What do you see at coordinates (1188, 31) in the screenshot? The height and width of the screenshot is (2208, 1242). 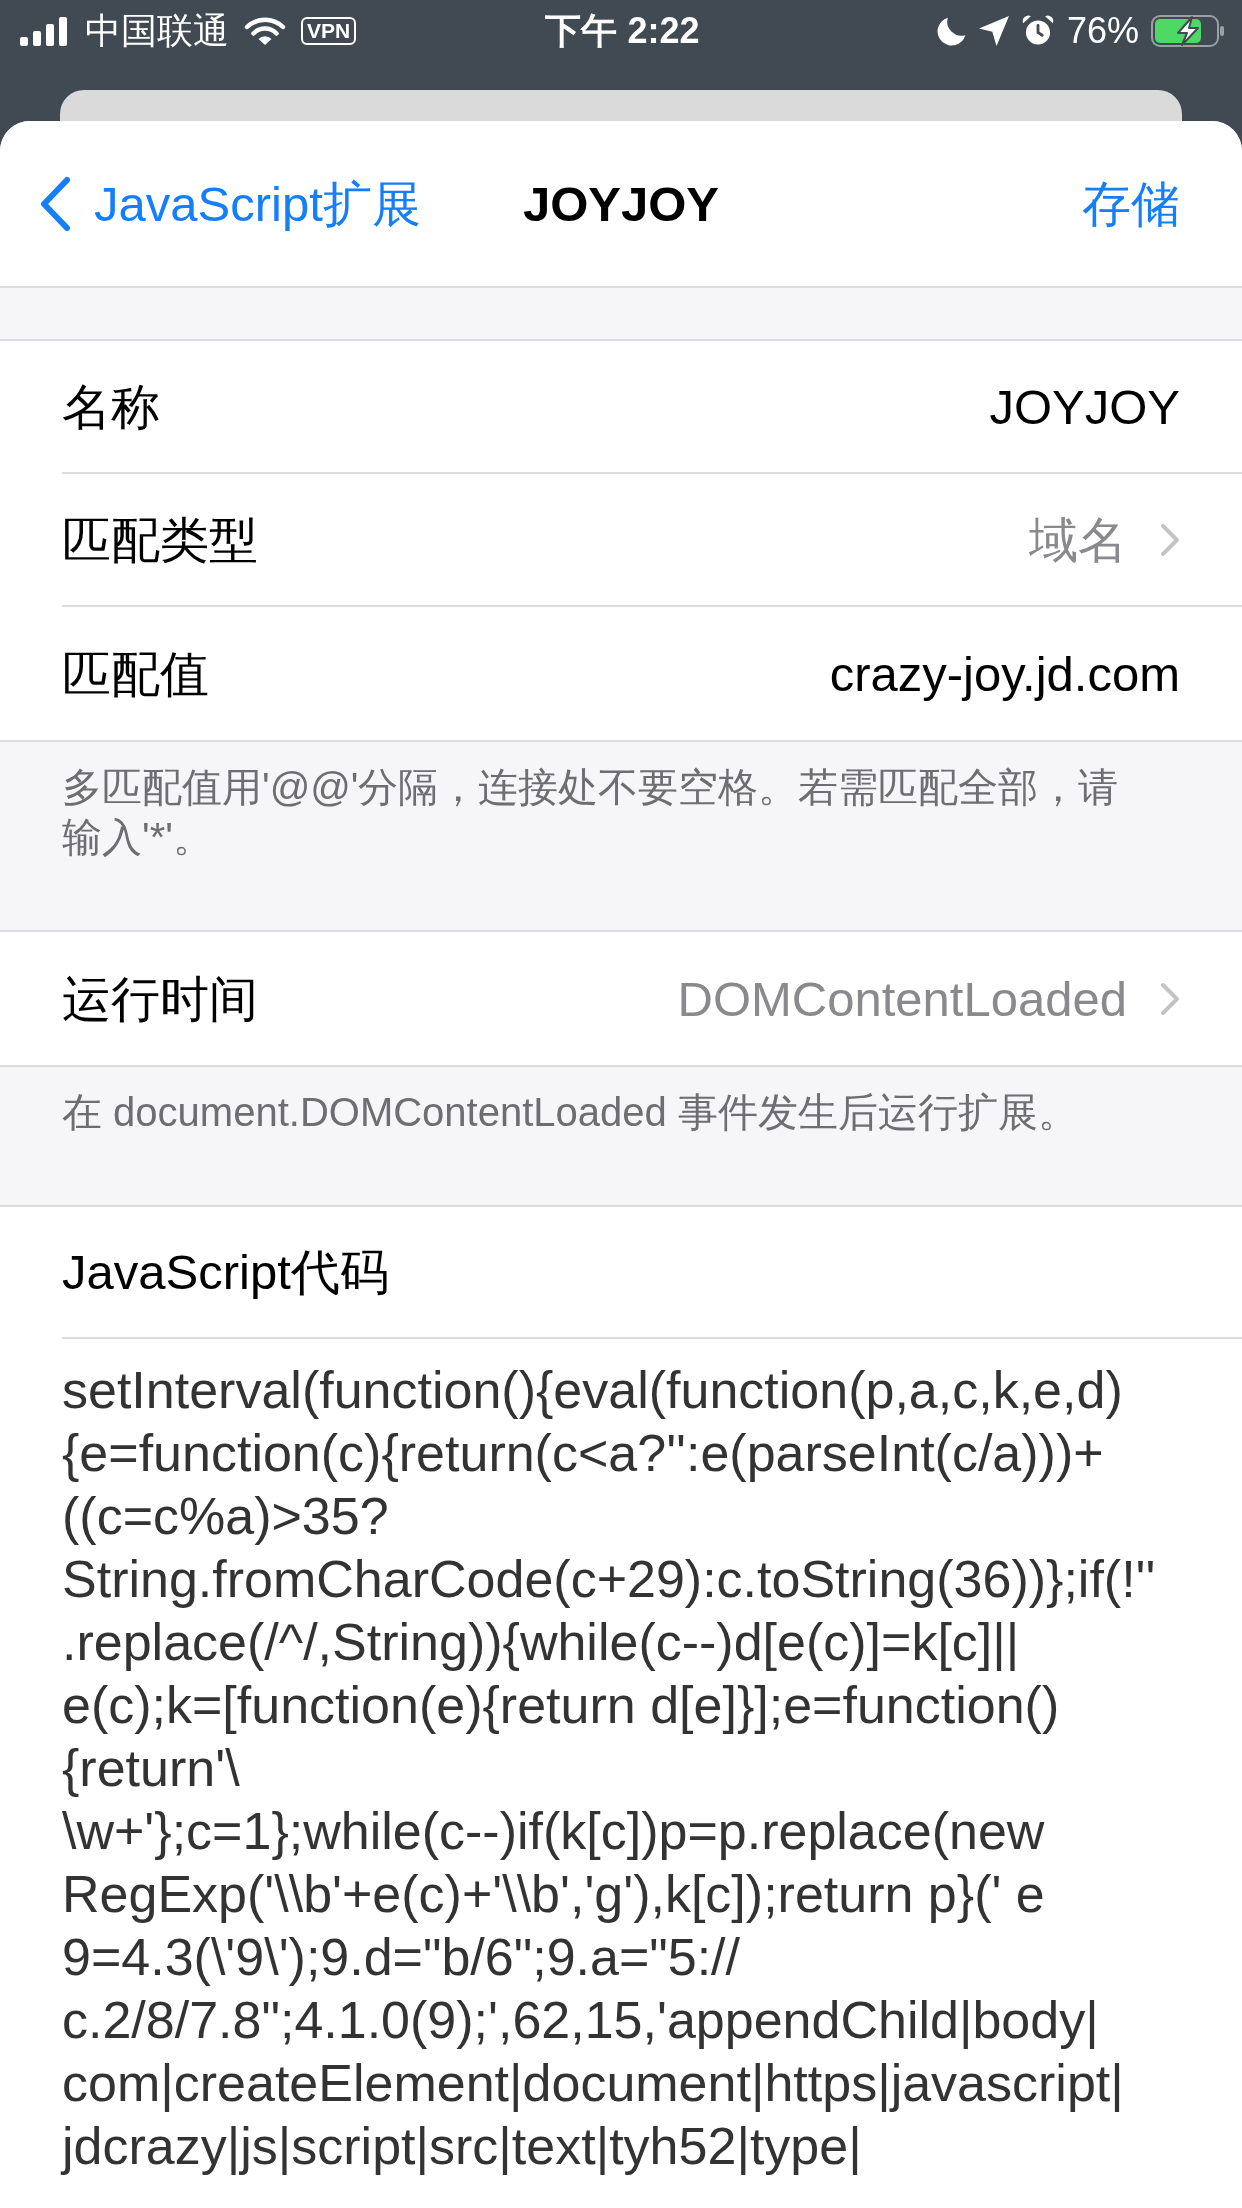 I see `battery-charging-icon` at bounding box center [1188, 31].